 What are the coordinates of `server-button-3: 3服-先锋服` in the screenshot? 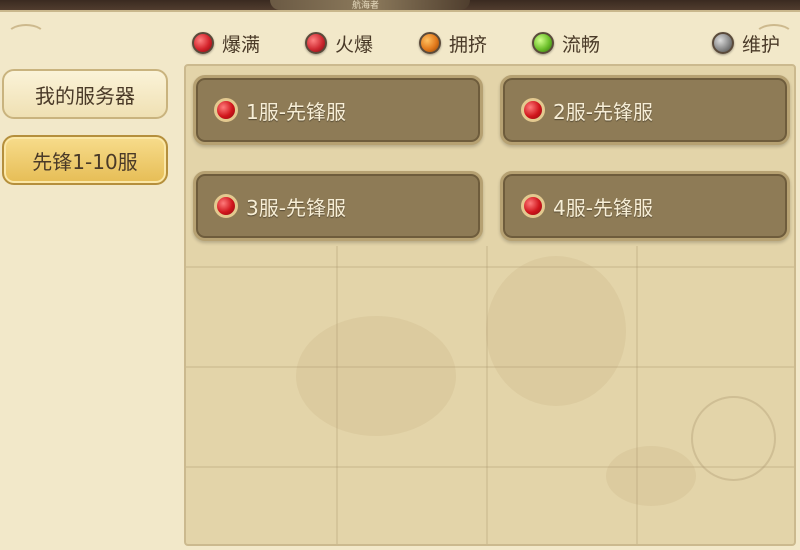 It's located at (338, 206).